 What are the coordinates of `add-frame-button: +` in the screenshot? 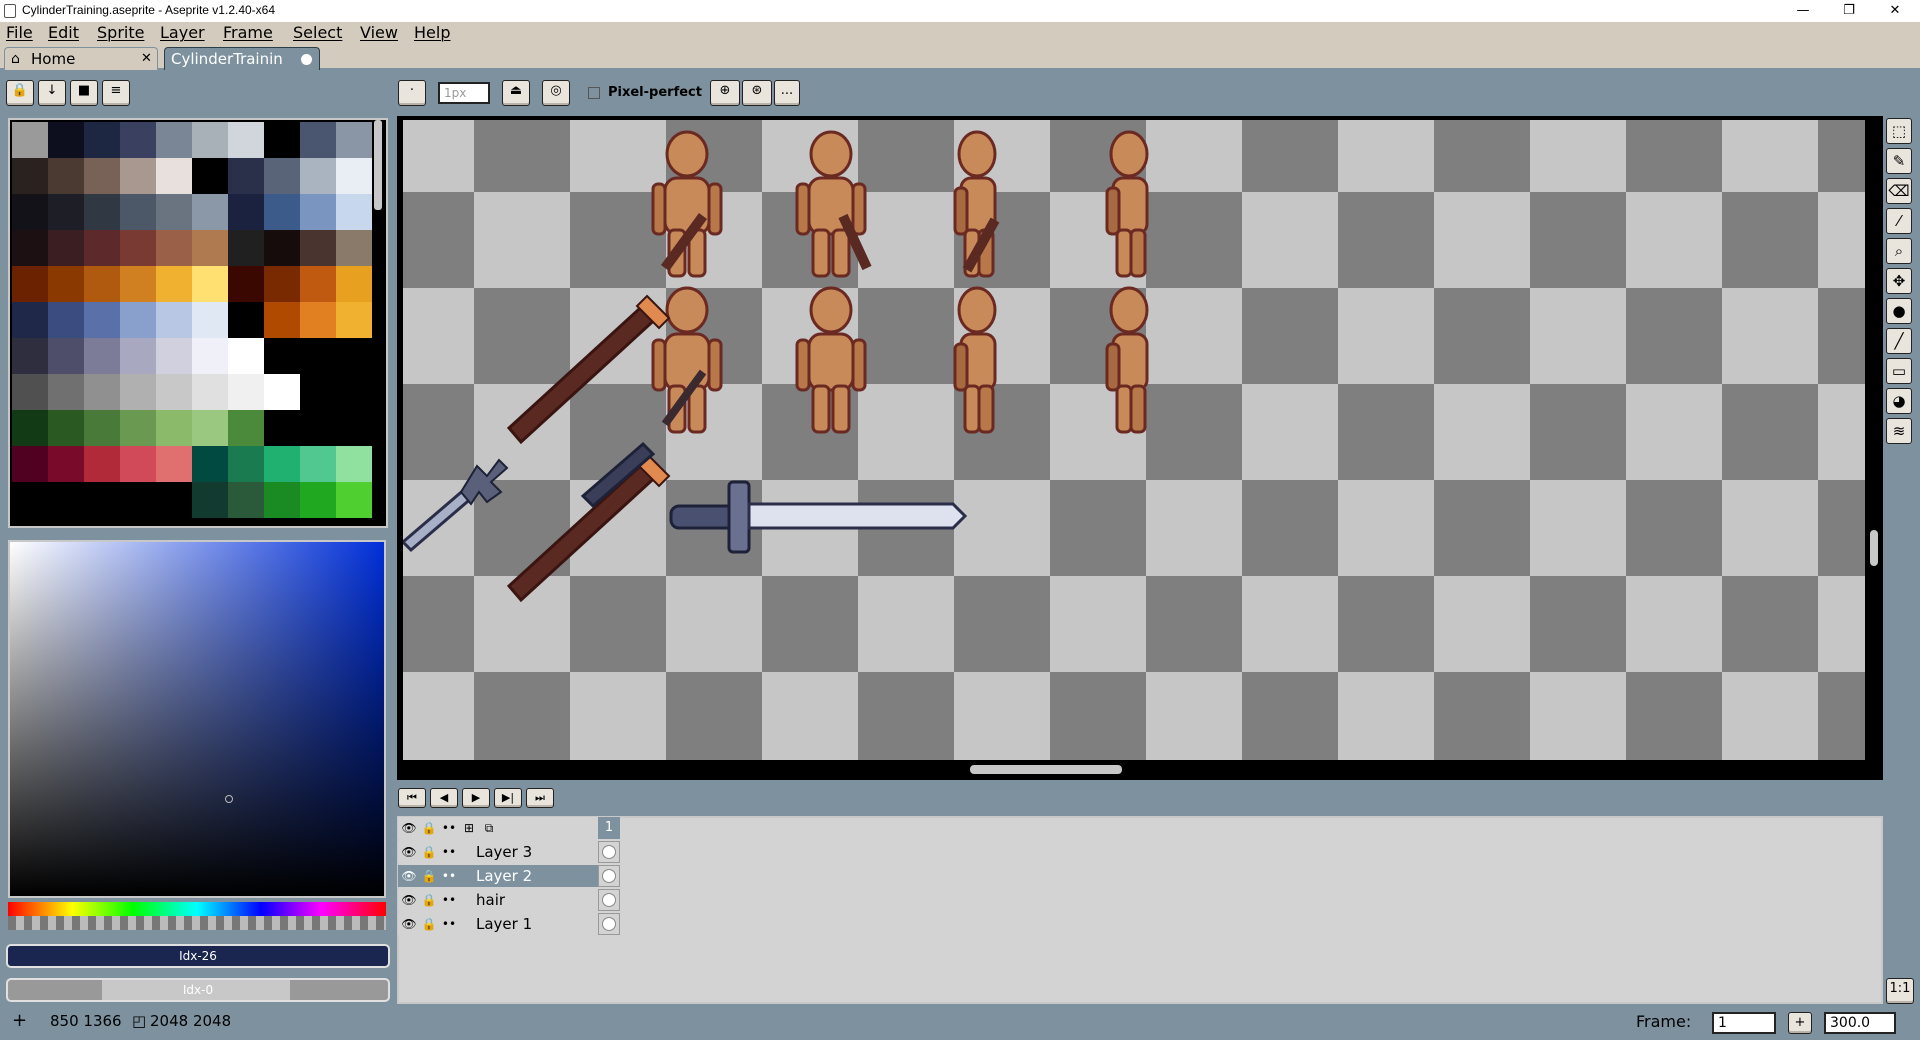 It's located at (1800, 1023).